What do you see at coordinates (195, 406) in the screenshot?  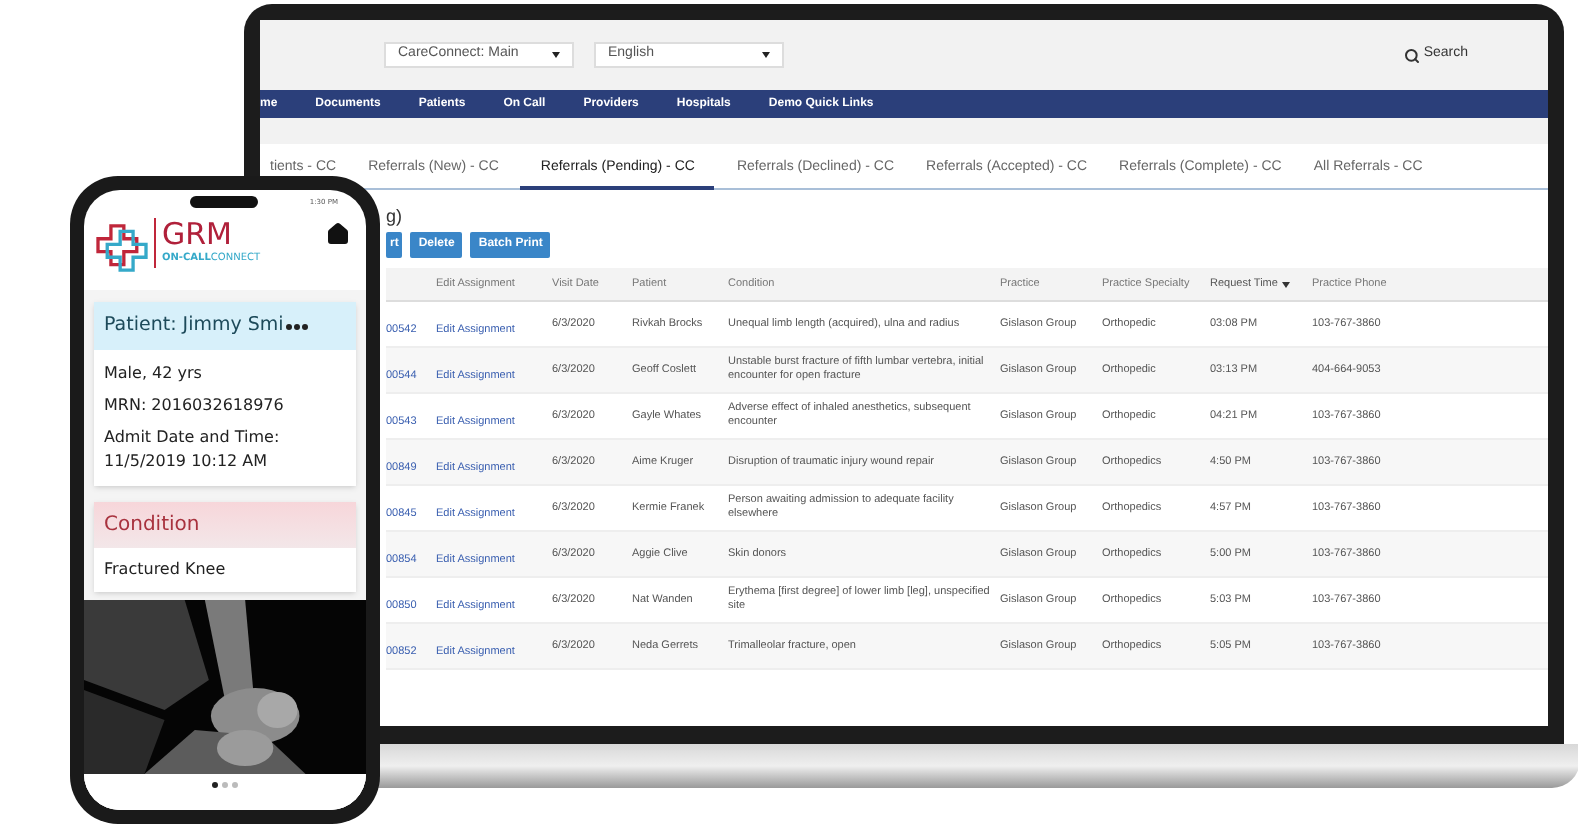 I see `patient-detail: MRN: 2016032618976` at bounding box center [195, 406].